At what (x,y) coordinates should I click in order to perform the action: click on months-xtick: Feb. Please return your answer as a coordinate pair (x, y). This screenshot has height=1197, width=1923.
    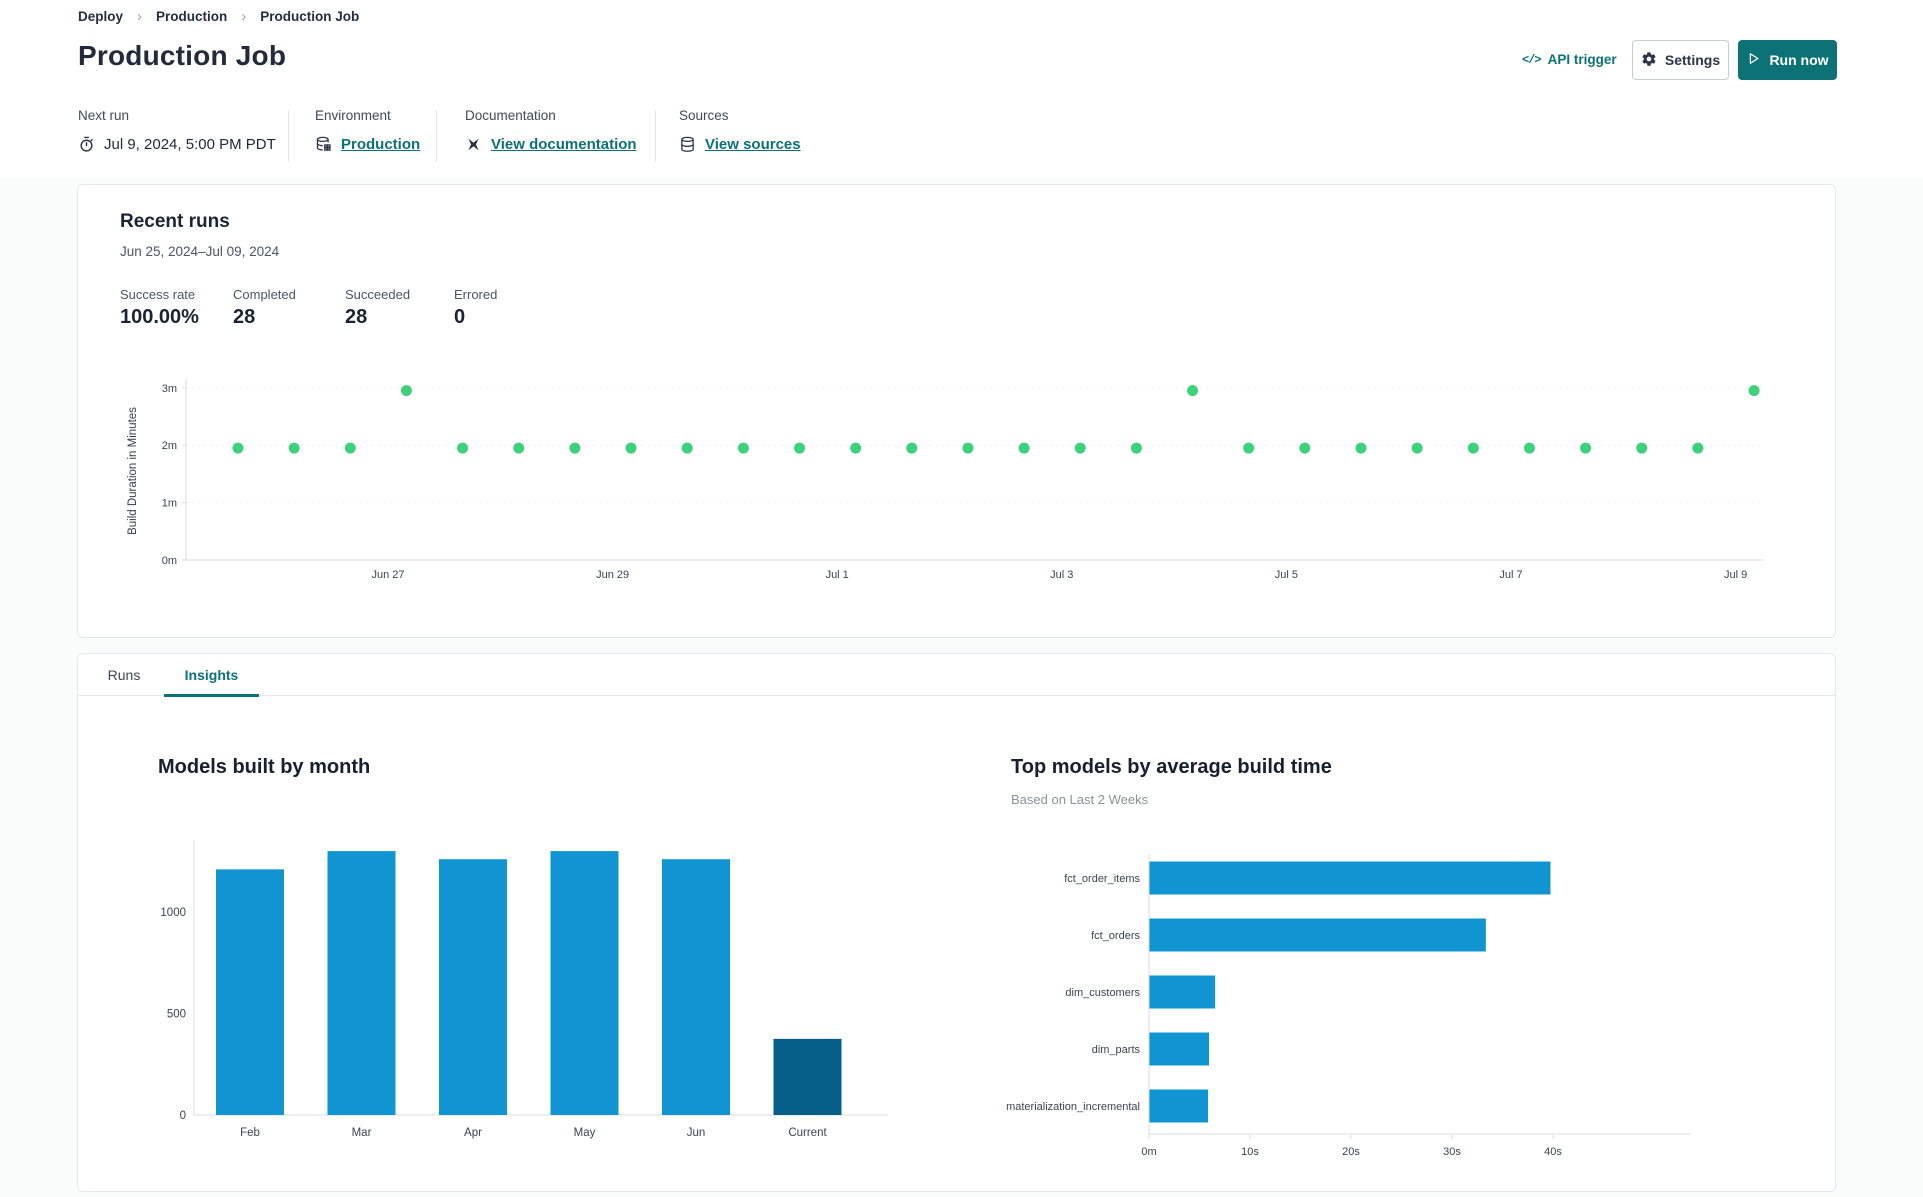
    Looking at the image, I should click on (250, 1133).